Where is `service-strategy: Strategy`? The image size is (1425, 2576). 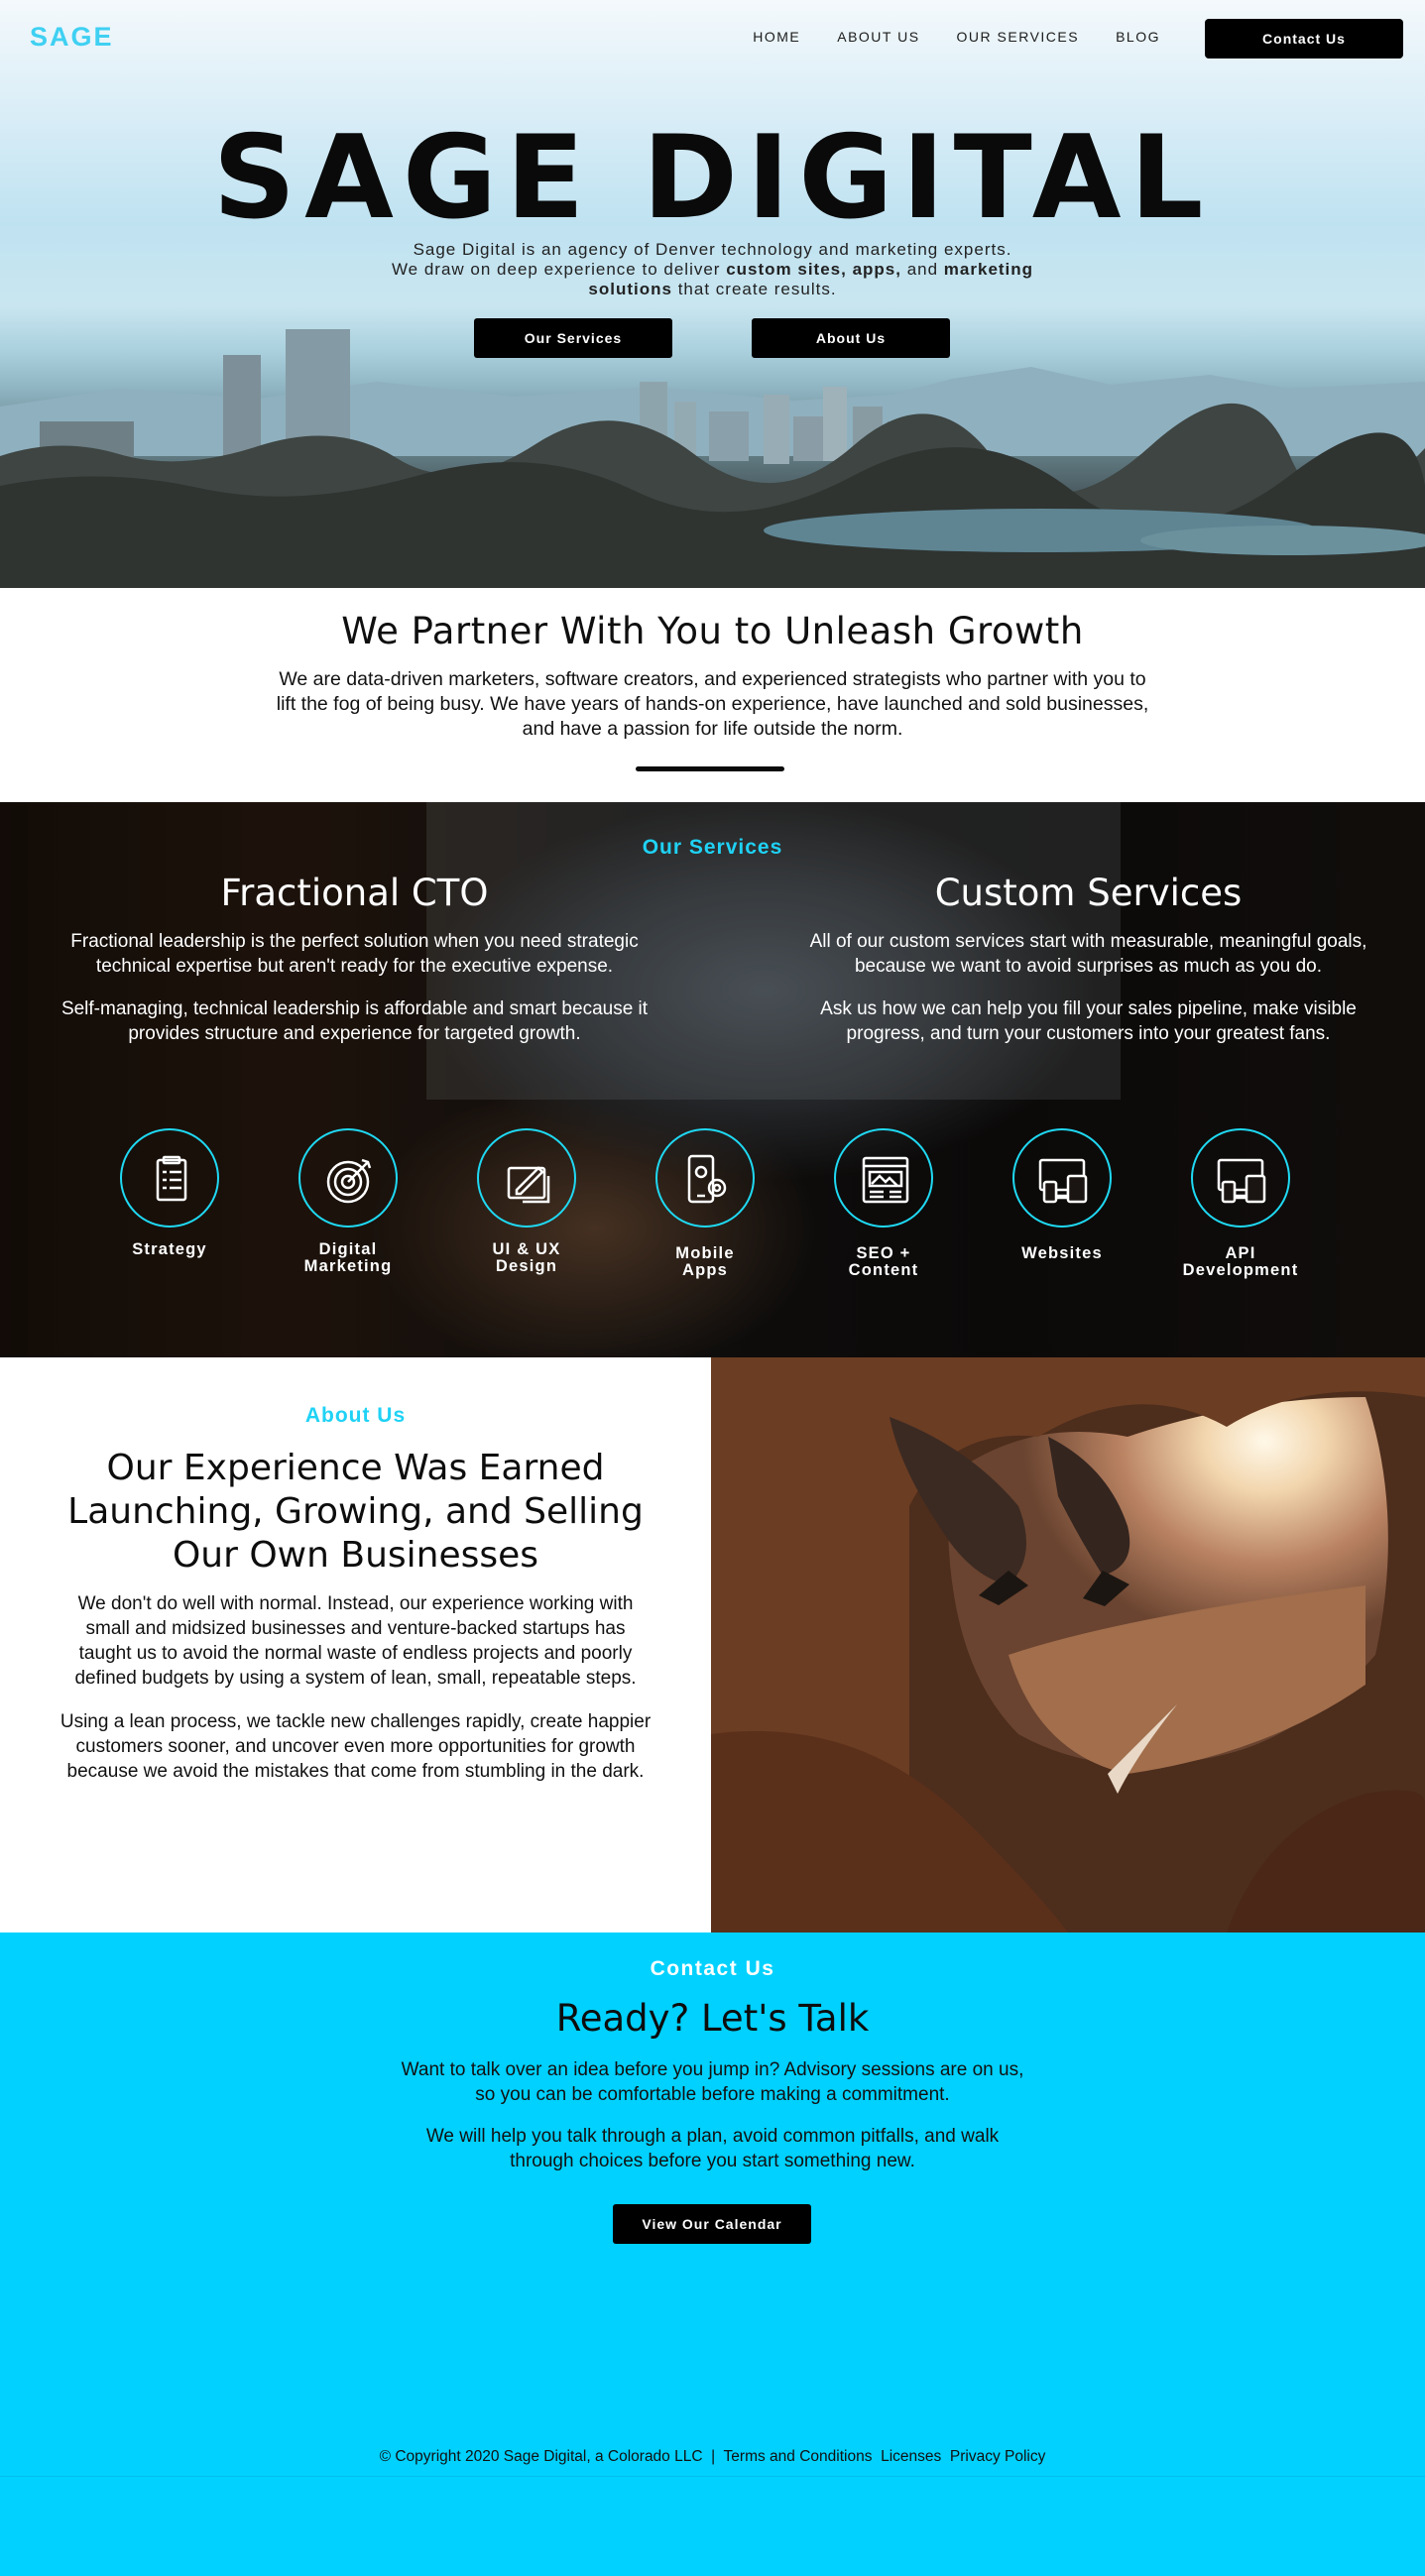 service-strategy: Strategy is located at coordinates (169, 1193).